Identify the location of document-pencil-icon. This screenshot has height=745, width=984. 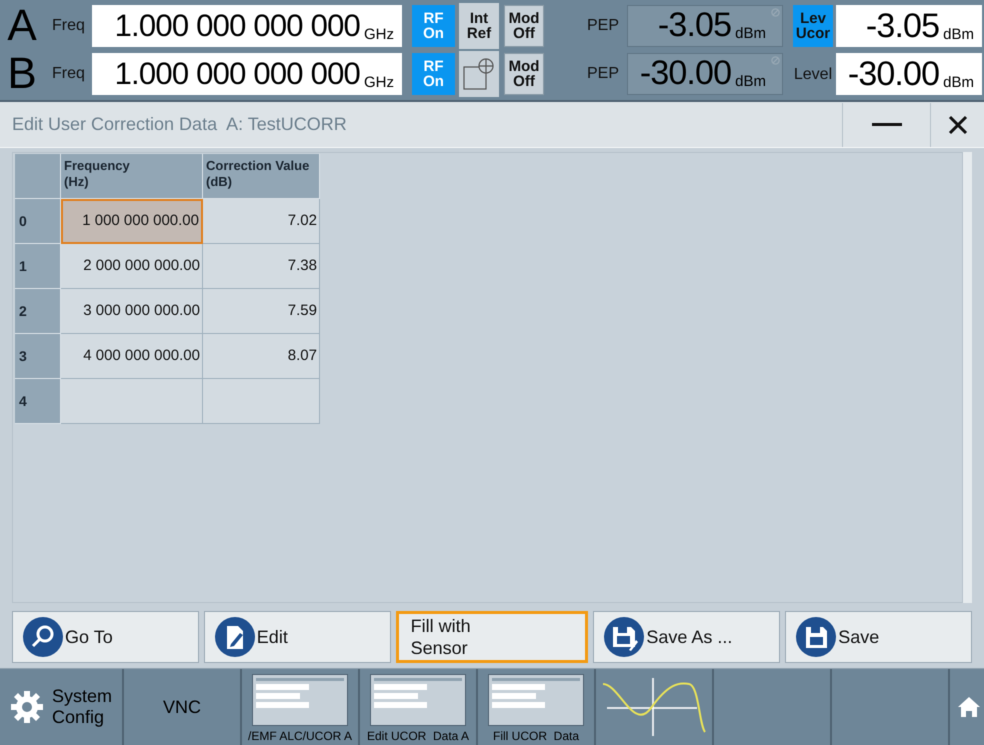
(234, 636).